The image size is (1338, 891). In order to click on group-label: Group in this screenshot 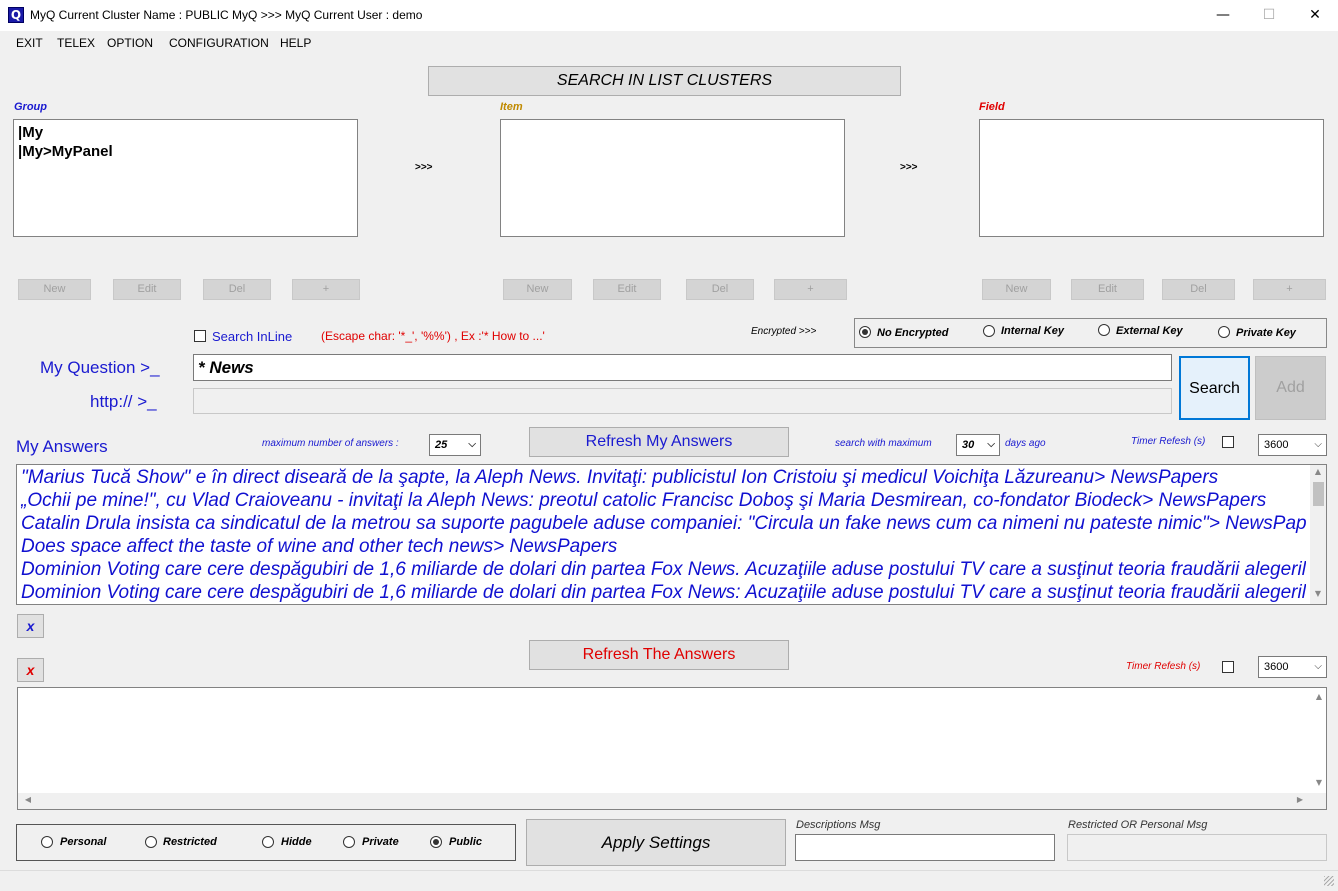, I will do `click(30, 107)`.